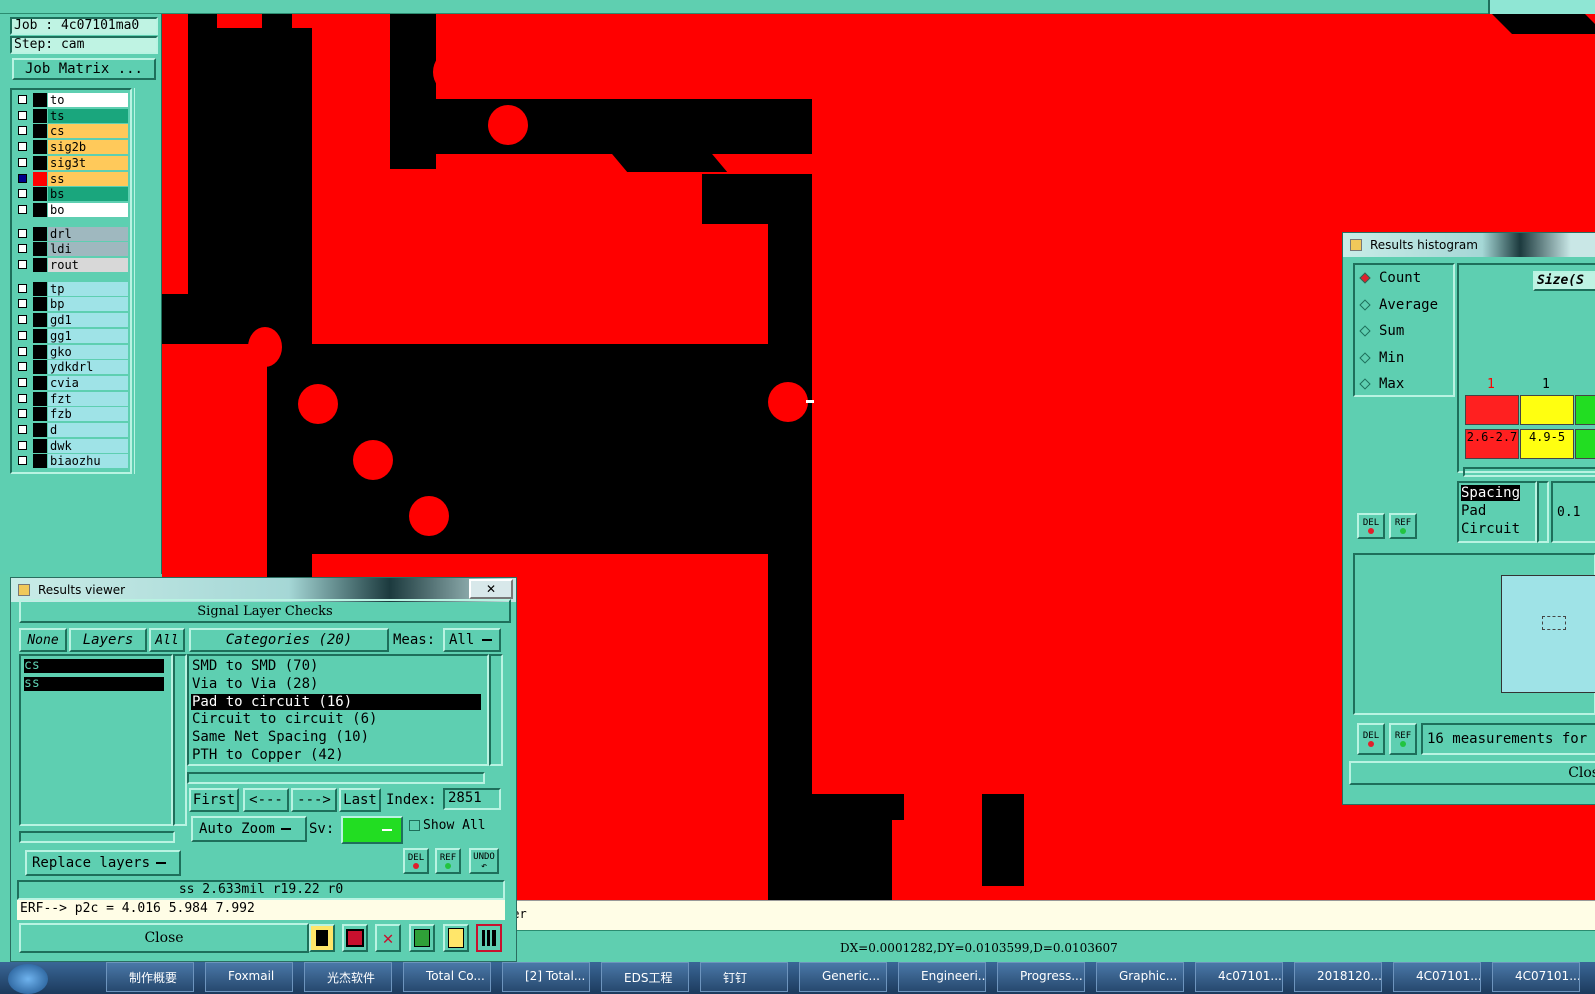 Image resolution: width=1595 pixels, height=994 pixels. I want to click on layer-row-fzt: fzt, so click(72, 398).